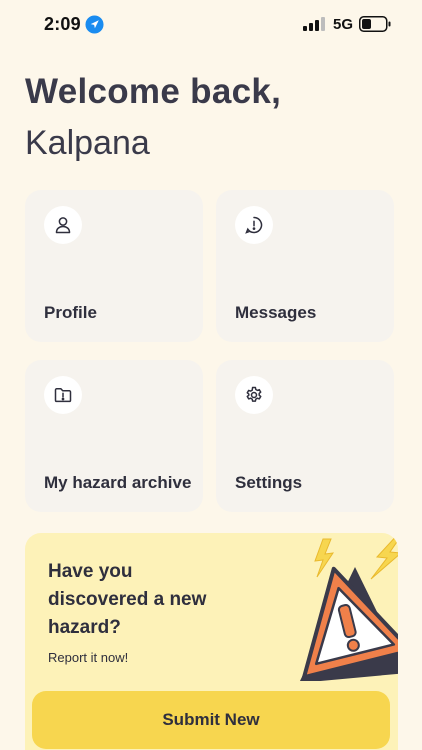  I want to click on tile-hazard-archive-label: My hazard archive, so click(118, 482).